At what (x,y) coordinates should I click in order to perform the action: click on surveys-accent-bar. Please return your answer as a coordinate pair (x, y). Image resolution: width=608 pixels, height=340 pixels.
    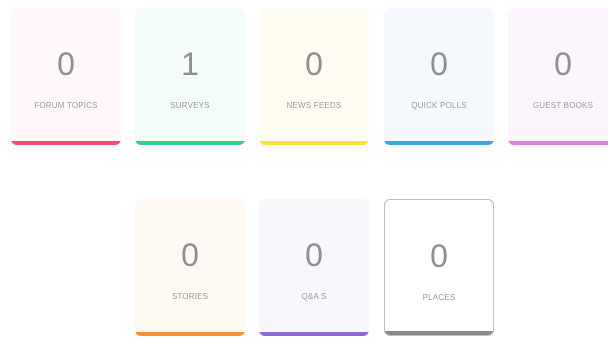
    Looking at the image, I should click on (190, 143).